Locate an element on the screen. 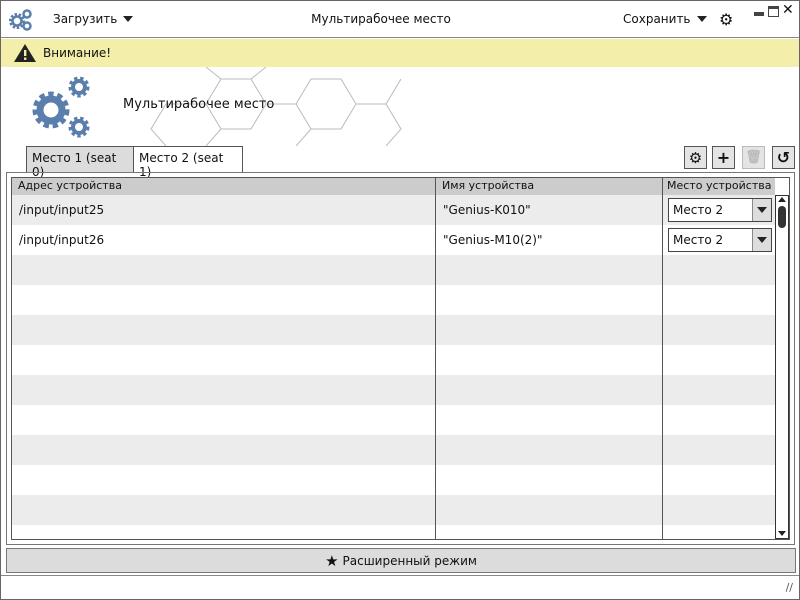 The height and width of the screenshot is (600, 800). device-name: "Genius-M10(2)" is located at coordinates (493, 240).